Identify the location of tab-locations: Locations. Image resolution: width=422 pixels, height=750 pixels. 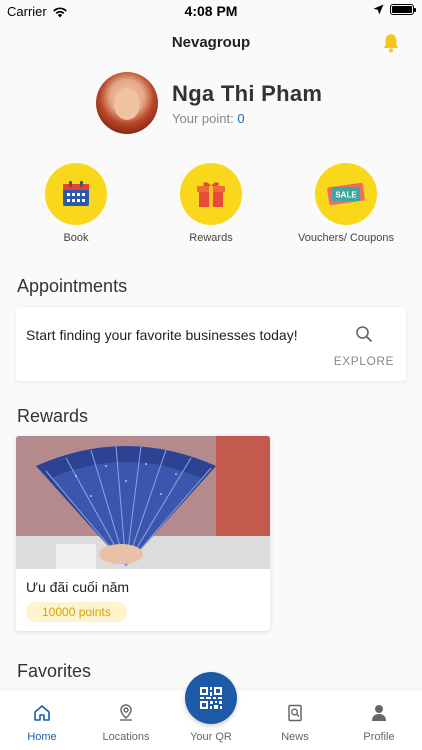
(126, 723).